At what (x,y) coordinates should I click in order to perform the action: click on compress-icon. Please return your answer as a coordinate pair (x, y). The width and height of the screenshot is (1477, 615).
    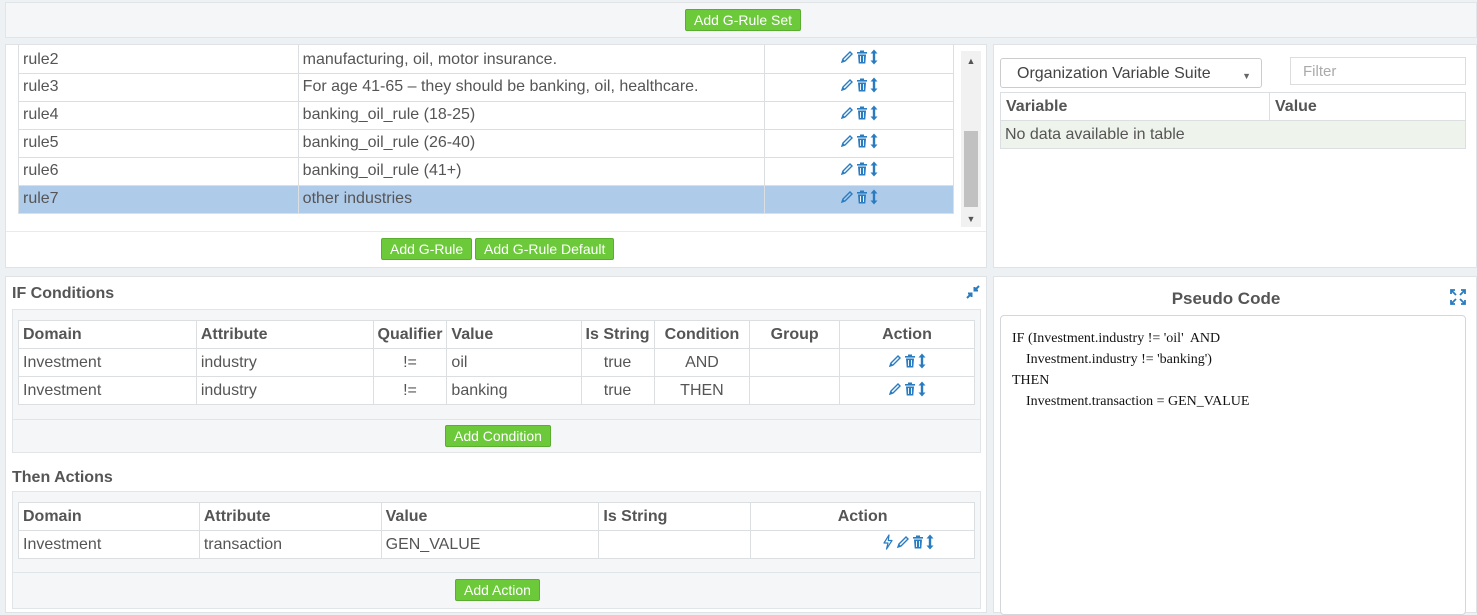
    Looking at the image, I should click on (973, 294).